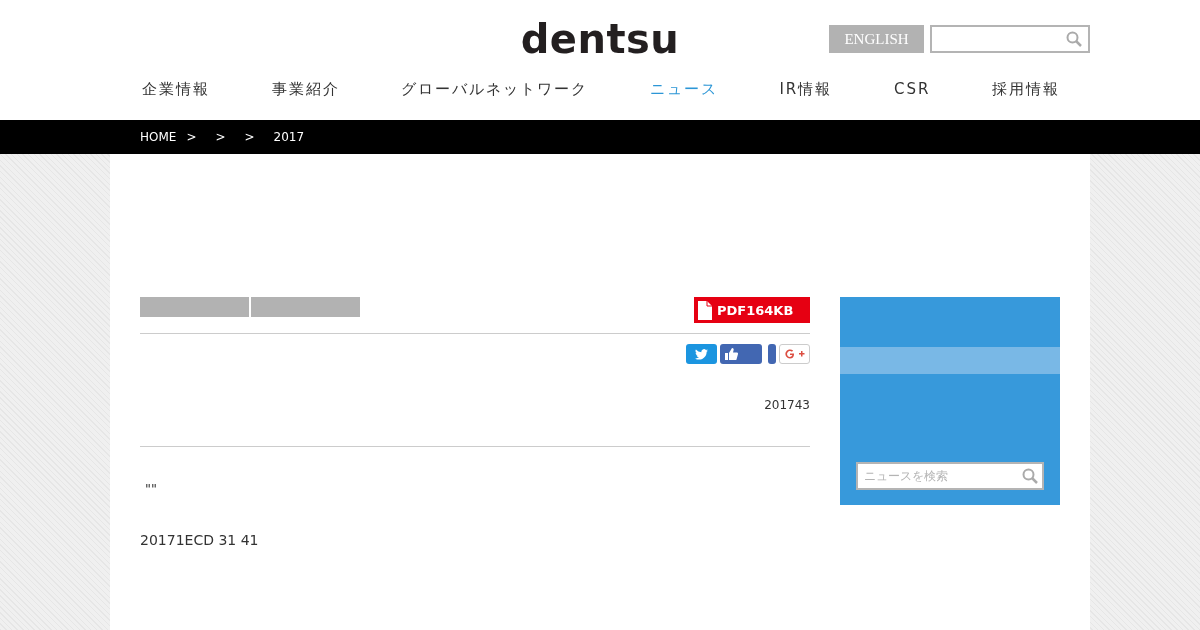 This screenshot has width=1200, height=630. What do you see at coordinates (600, 39) in the screenshot?
I see `dentsu-logo: dentsu` at bounding box center [600, 39].